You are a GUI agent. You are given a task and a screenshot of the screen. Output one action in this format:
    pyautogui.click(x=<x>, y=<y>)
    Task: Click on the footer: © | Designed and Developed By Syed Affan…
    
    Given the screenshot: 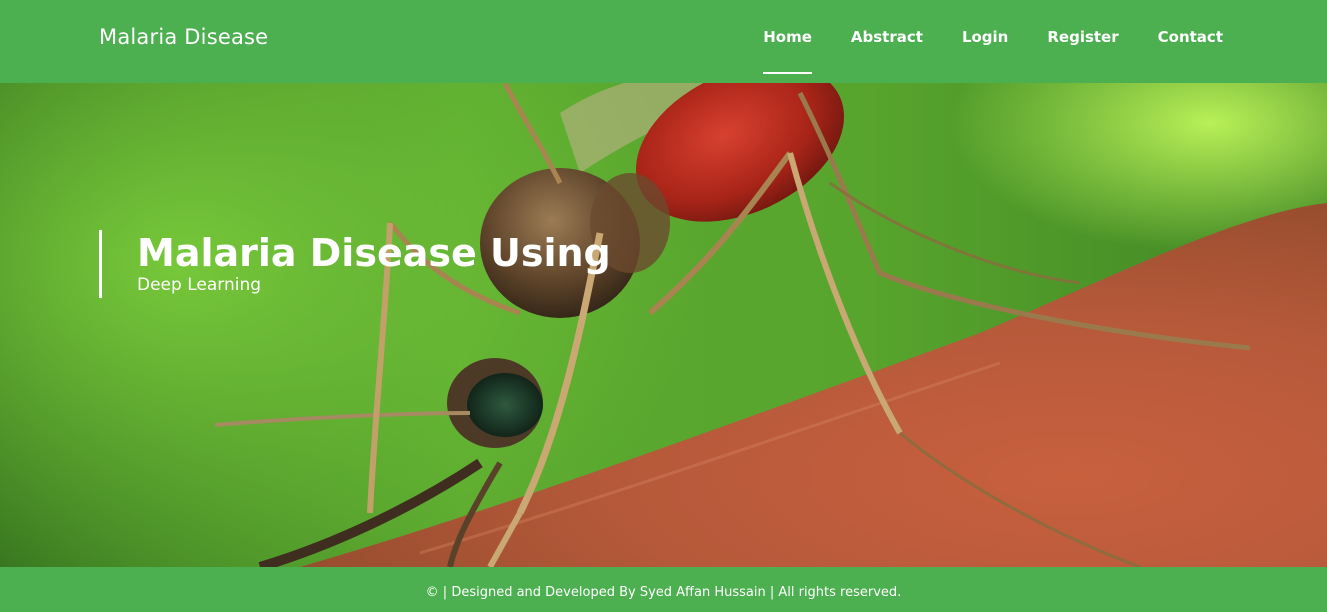 What is the action you would take?
    pyautogui.click(x=663, y=589)
    